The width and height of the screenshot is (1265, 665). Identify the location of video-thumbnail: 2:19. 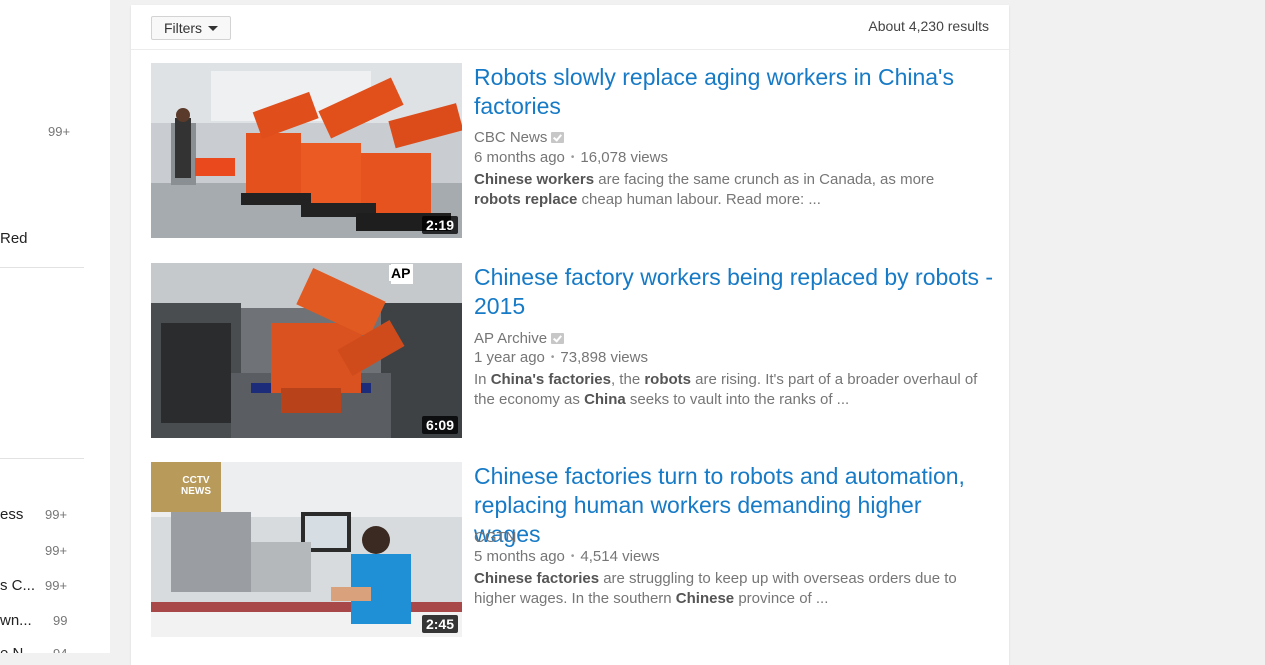
(306, 150).